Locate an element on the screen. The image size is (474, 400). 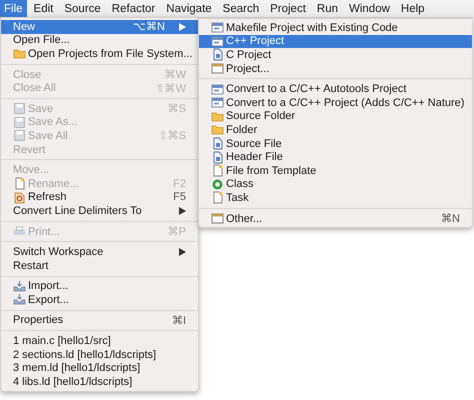
menu-item: Header File is located at coordinates (335, 157).